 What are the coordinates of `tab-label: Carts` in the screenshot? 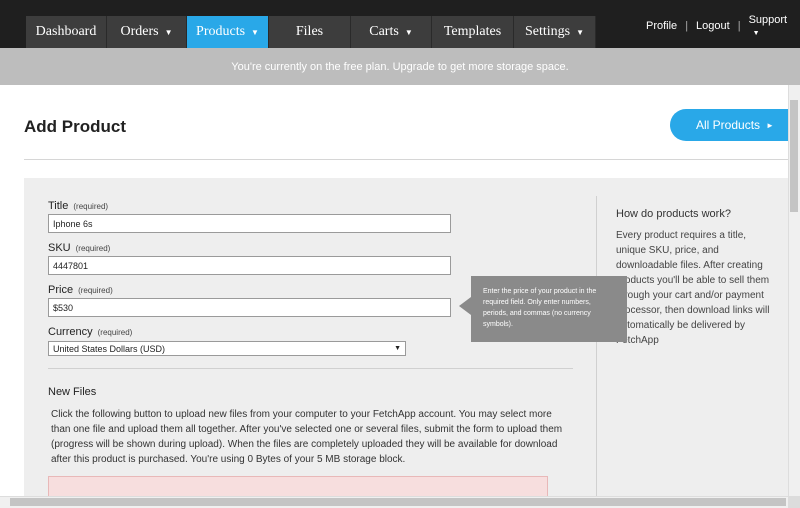 It's located at (384, 31).